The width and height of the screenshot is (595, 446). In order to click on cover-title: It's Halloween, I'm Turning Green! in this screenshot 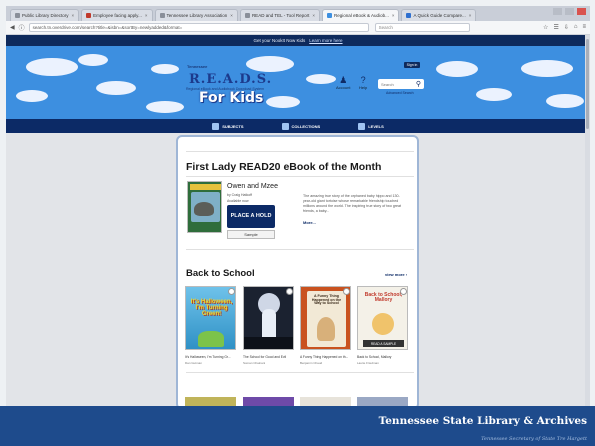, I will do `click(211, 308)`.